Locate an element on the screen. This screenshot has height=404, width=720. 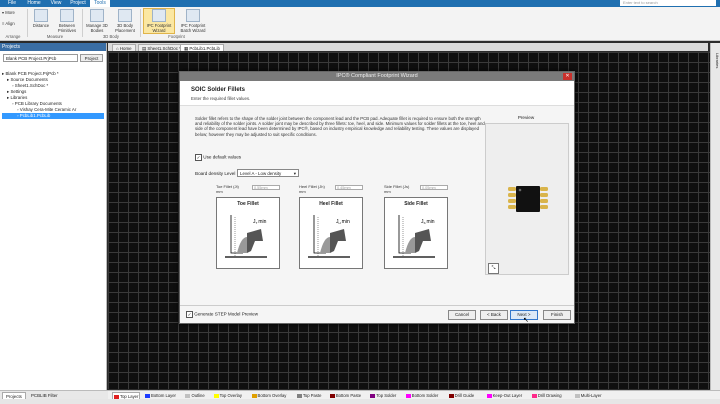
more-button: ▾ More is located at coordinates (8, 12).